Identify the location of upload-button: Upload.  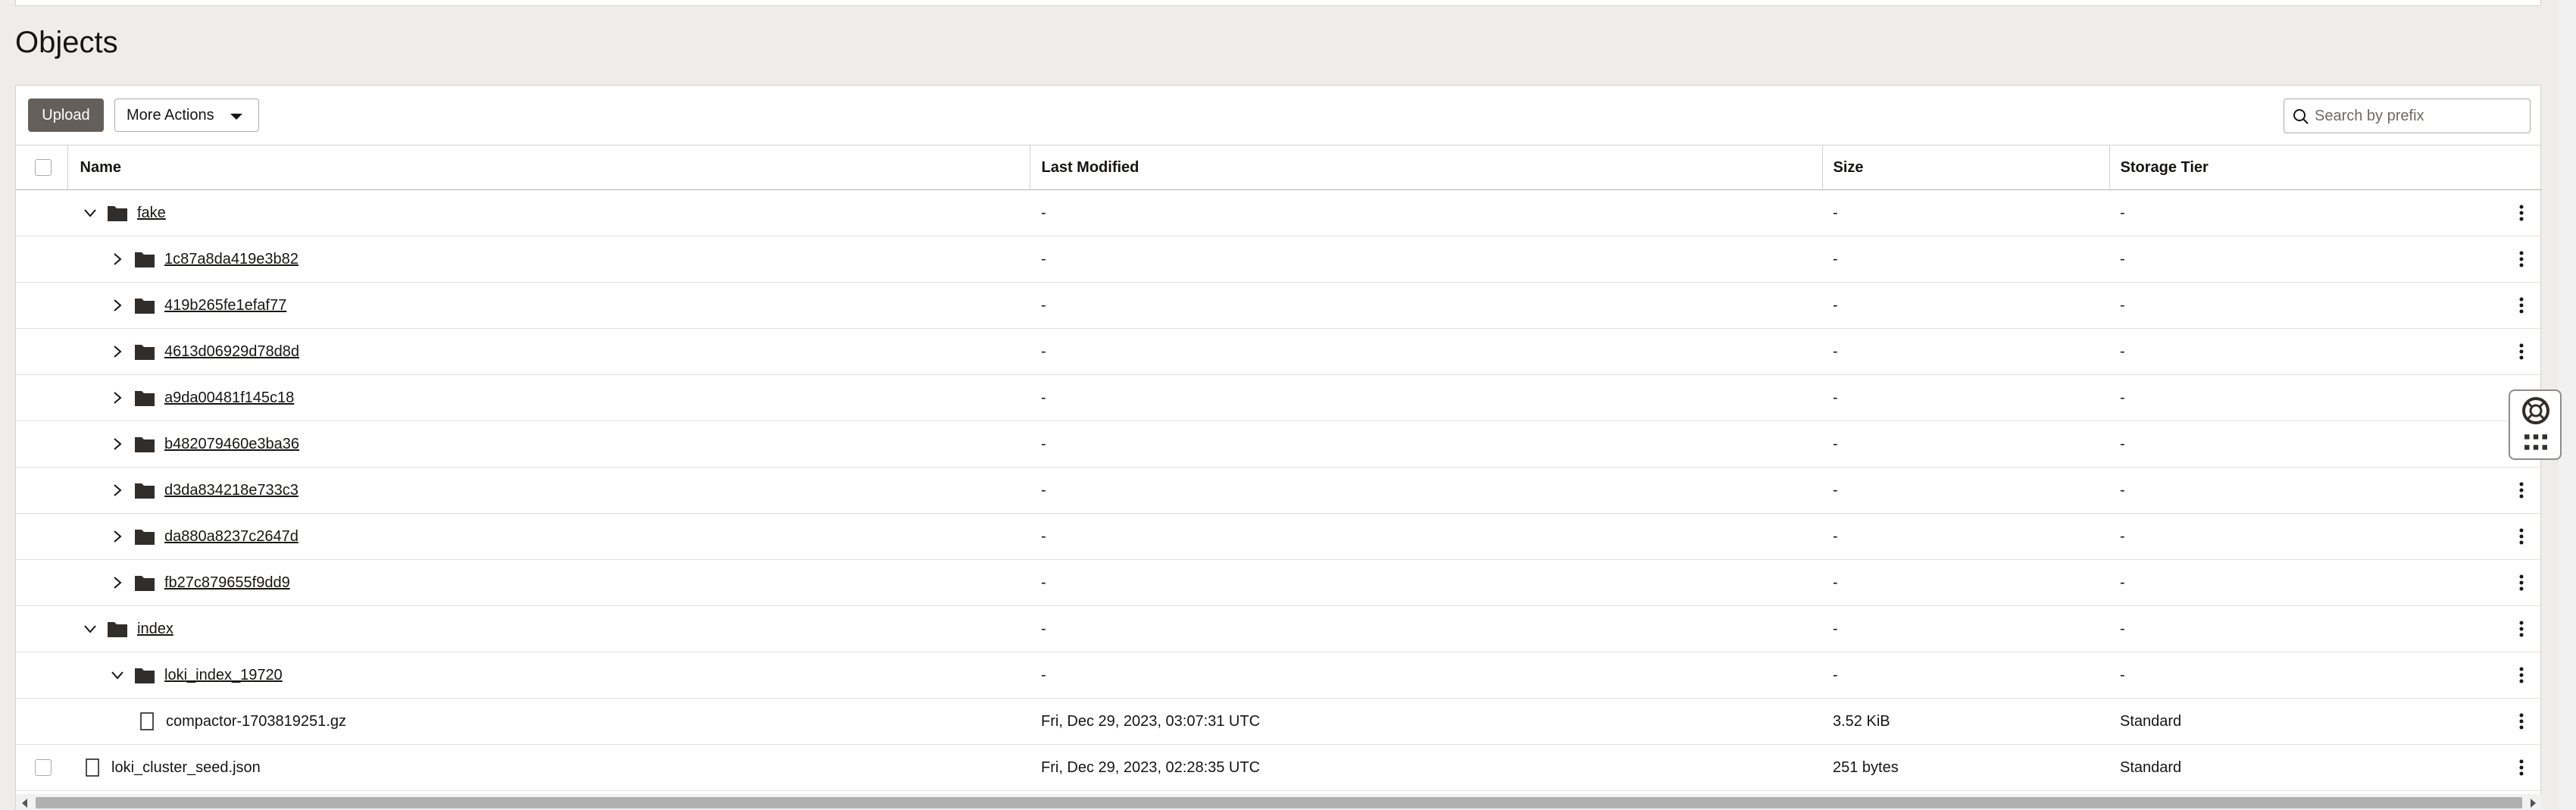
(66, 115).